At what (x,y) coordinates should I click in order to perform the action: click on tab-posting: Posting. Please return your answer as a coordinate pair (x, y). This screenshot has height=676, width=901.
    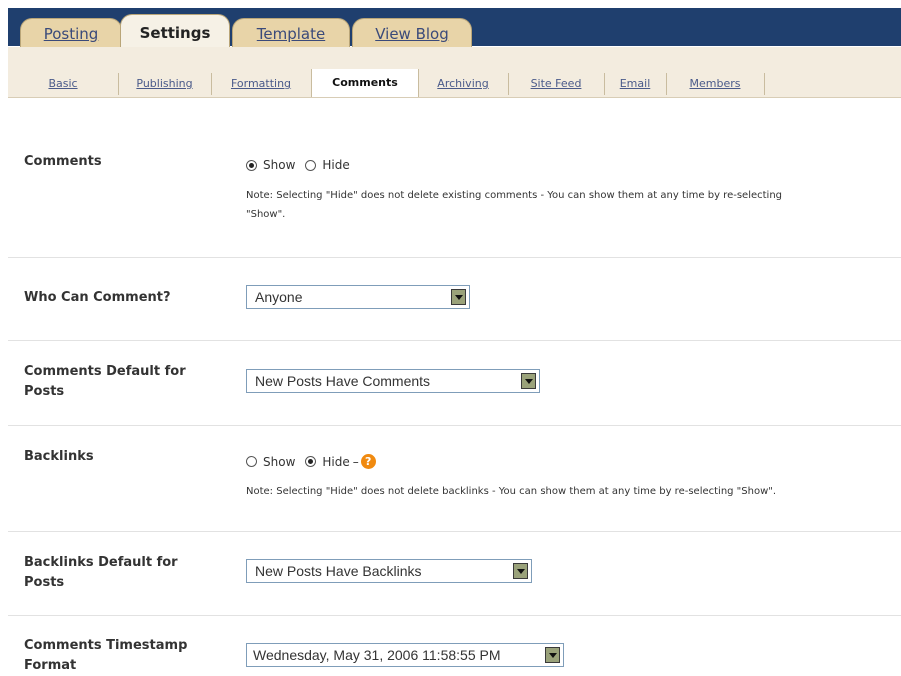
    Looking at the image, I should click on (71, 33).